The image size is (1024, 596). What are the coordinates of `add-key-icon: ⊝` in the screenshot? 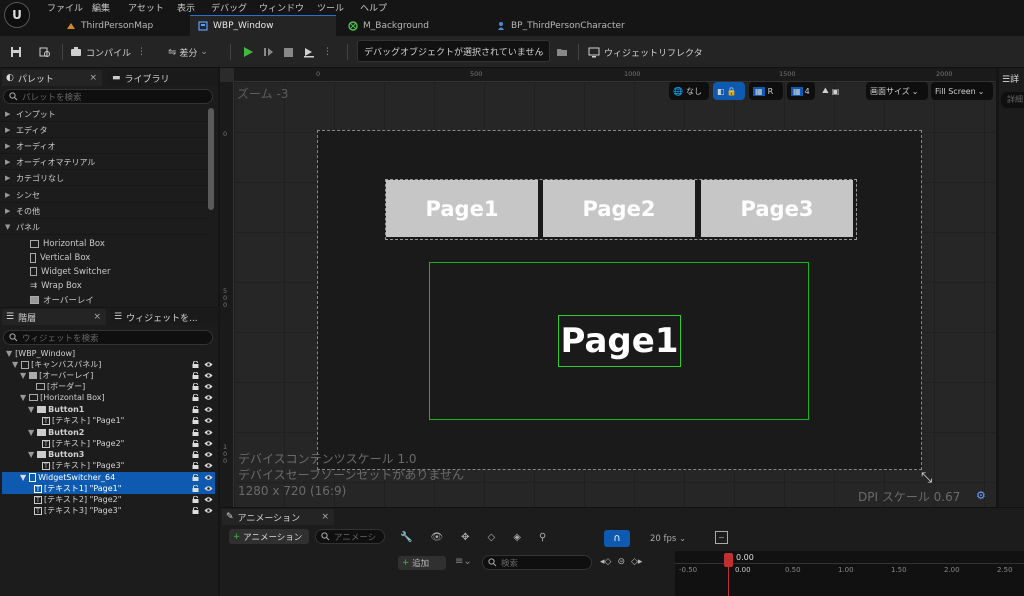 It's located at (621, 562).